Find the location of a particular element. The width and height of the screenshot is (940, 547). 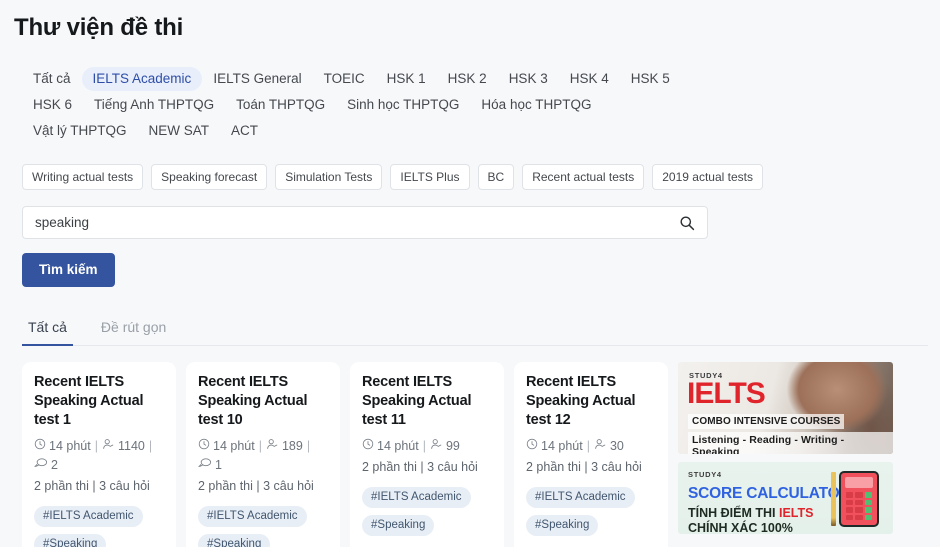

category-pill-toán-thptqg: Toán THPTQG is located at coordinates (280, 105).